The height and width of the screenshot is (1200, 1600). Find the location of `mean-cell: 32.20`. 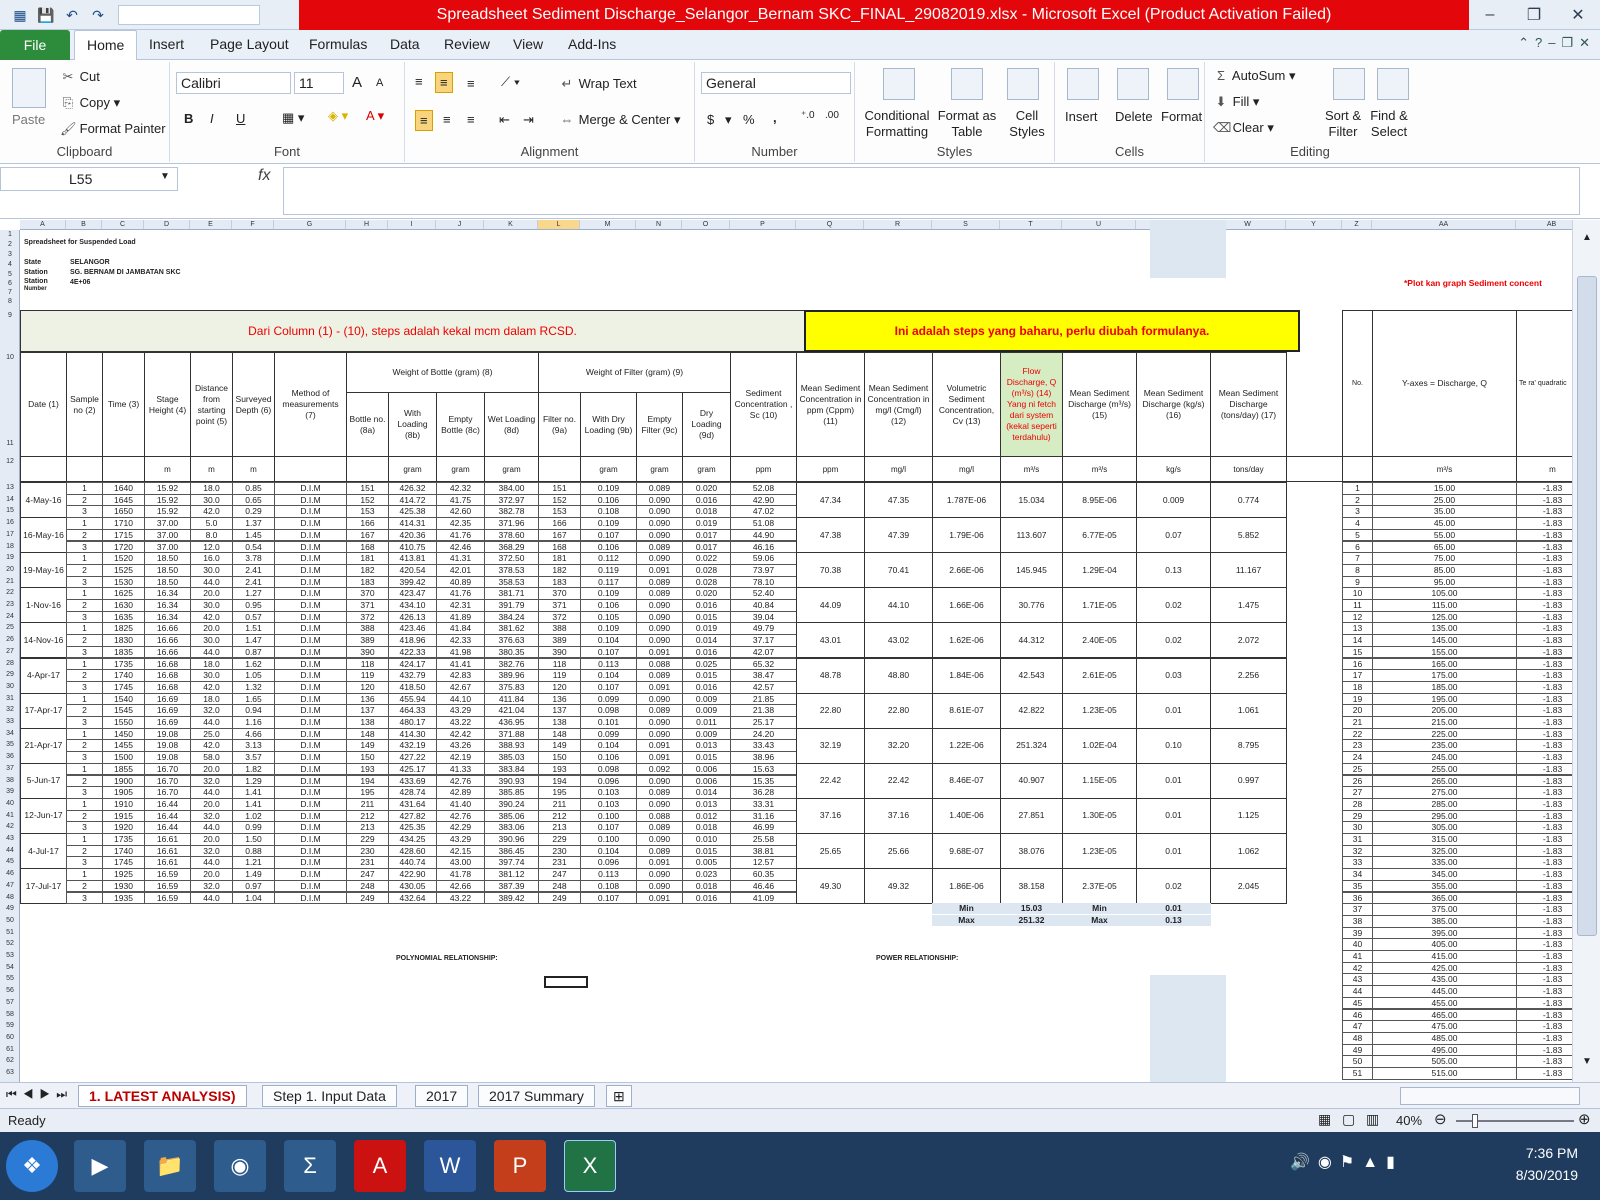

mean-cell: 32.20 is located at coordinates (898, 745).